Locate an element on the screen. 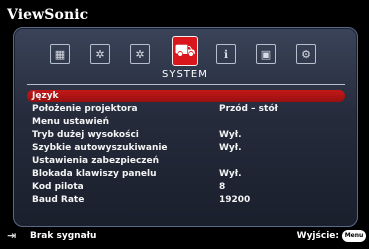  display-screen-icon: ▣ is located at coordinates (266, 54).